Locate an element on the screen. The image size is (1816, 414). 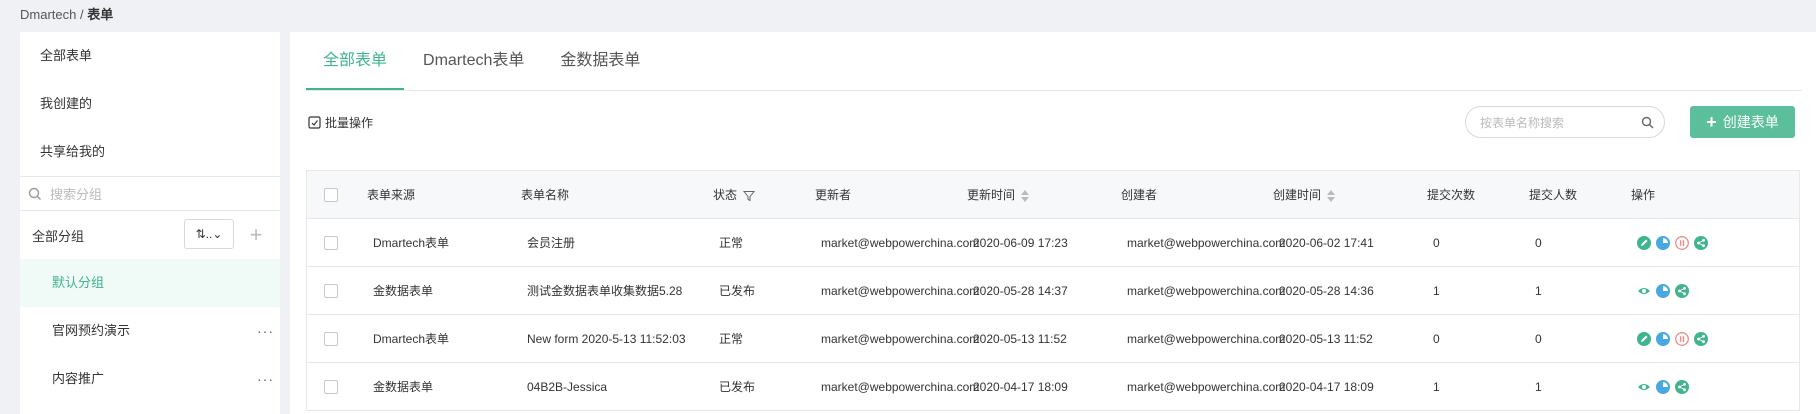
sidebar-item-shared-with-me: 共享给我的 is located at coordinates (150, 152).